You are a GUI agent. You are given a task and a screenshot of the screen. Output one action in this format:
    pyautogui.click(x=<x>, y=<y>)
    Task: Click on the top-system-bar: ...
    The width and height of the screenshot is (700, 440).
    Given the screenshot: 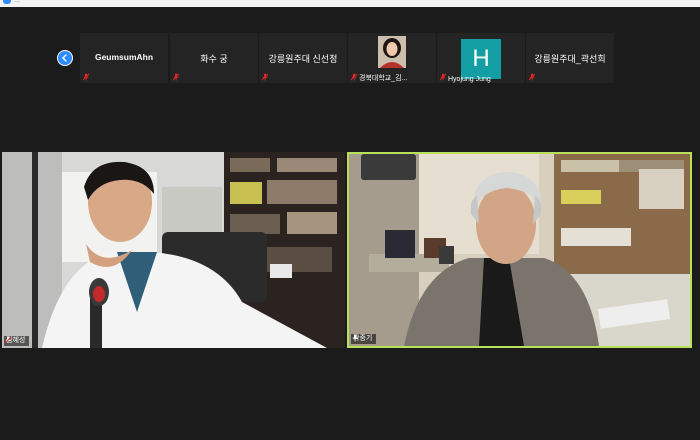 What is the action you would take?
    pyautogui.click(x=350, y=3)
    